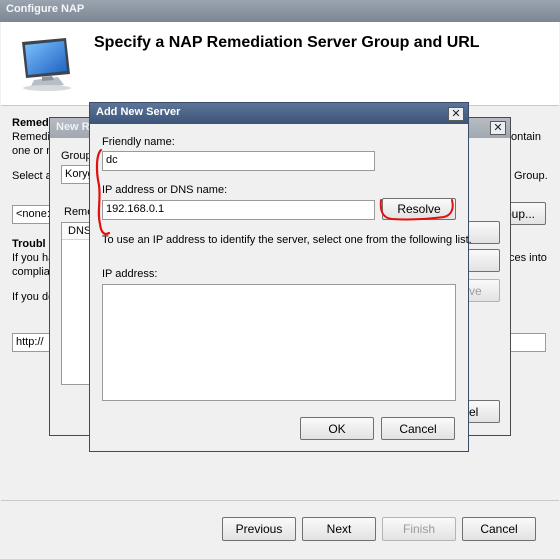  What do you see at coordinates (31, 272) in the screenshot?
I see `trouble-desc-2: complia` at bounding box center [31, 272].